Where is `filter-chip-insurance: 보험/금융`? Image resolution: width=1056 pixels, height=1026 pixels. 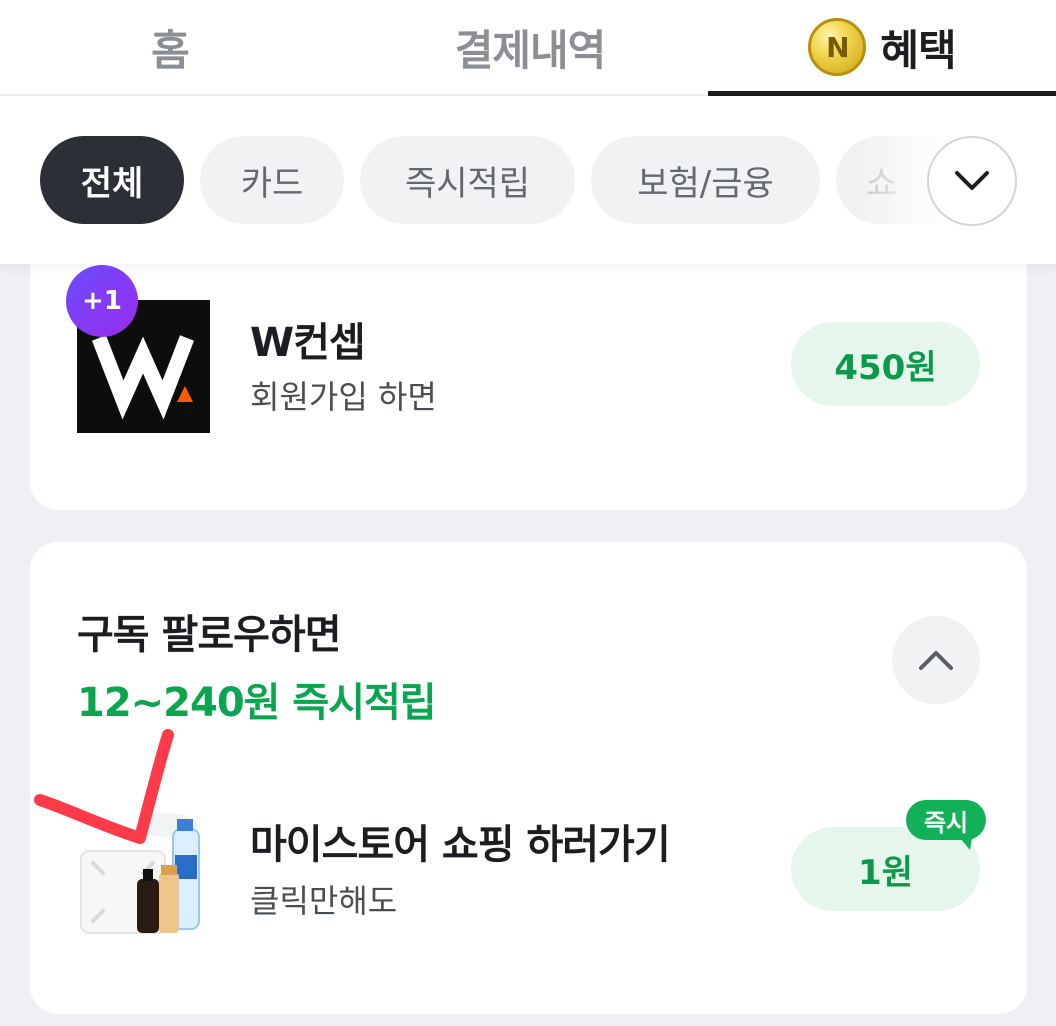
filter-chip-insurance: 보험/금융 is located at coordinates (705, 180).